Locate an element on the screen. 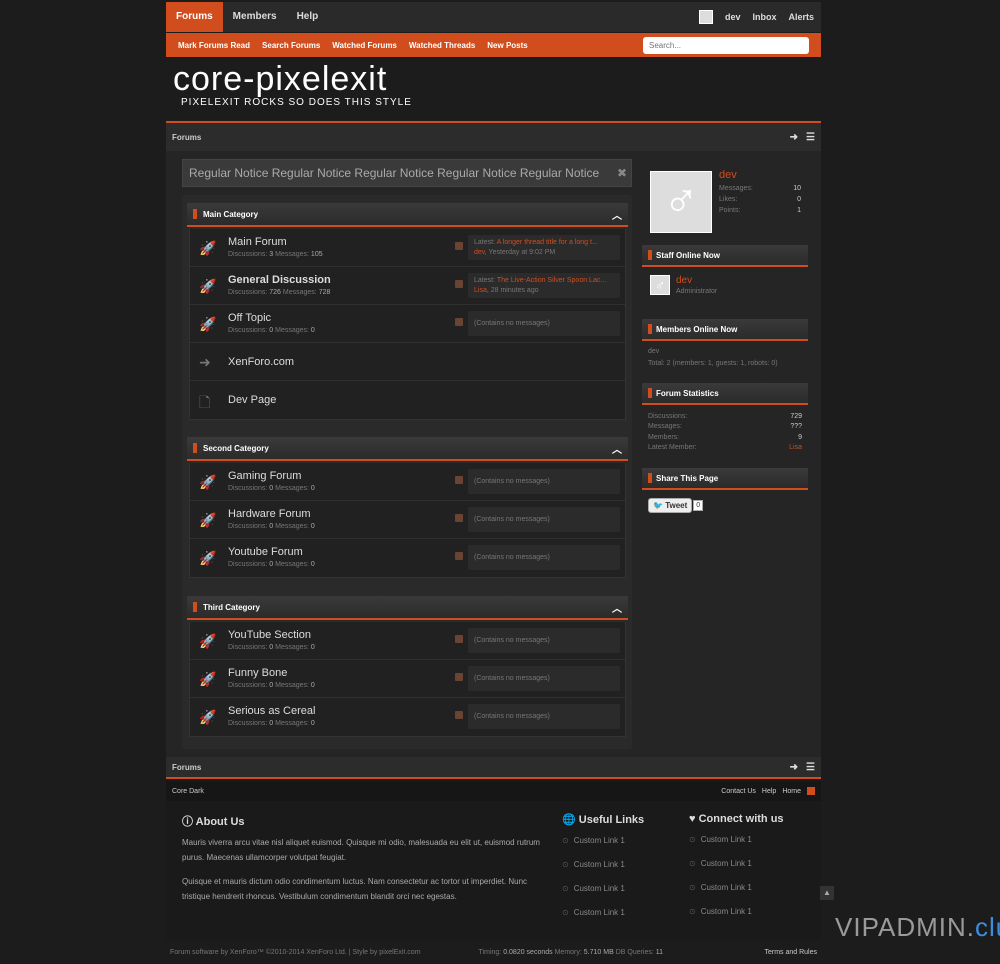 This screenshot has width=1000, height=964. male-avatar-icon: ♂ is located at coordinates (681, 202).